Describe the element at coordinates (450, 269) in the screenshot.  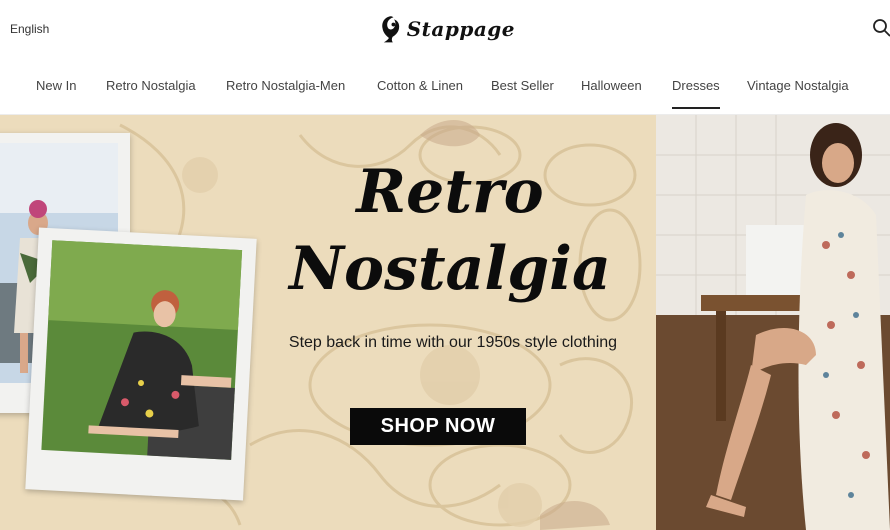
I see `hero-title-line2: Nostalgia` at that location.